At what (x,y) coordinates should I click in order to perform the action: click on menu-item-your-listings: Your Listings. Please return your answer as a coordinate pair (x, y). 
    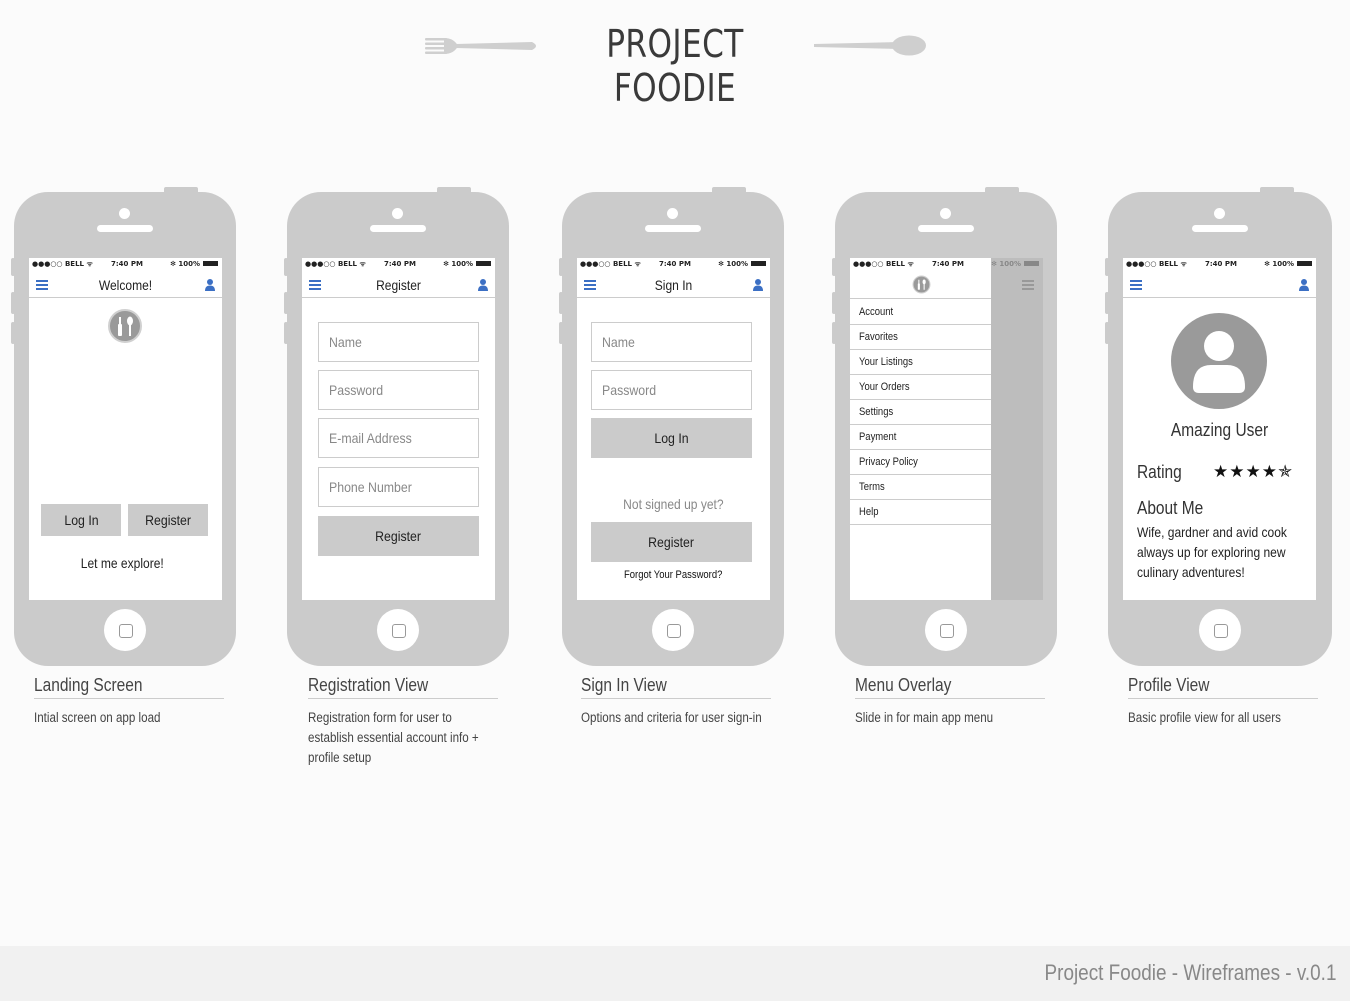
    Looking at the image, I should click on (920, 362).